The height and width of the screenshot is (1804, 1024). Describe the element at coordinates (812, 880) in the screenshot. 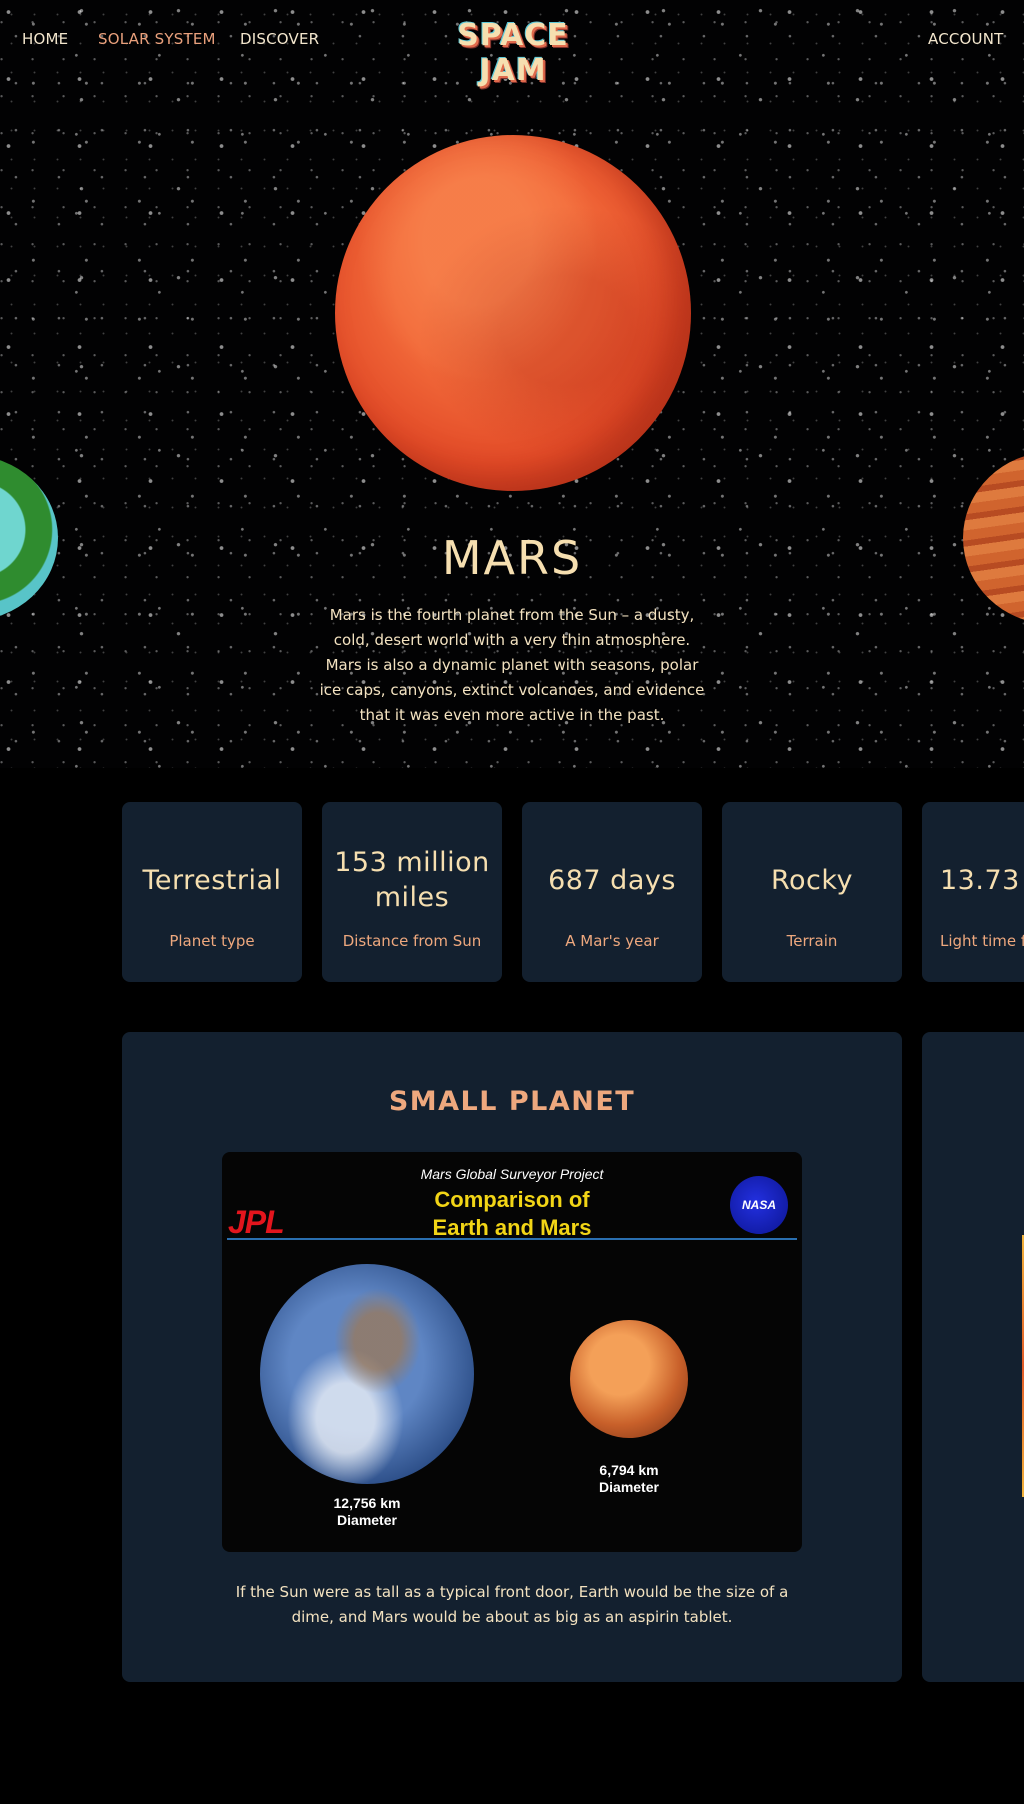

I see `stat-value: Rocky` at that location.